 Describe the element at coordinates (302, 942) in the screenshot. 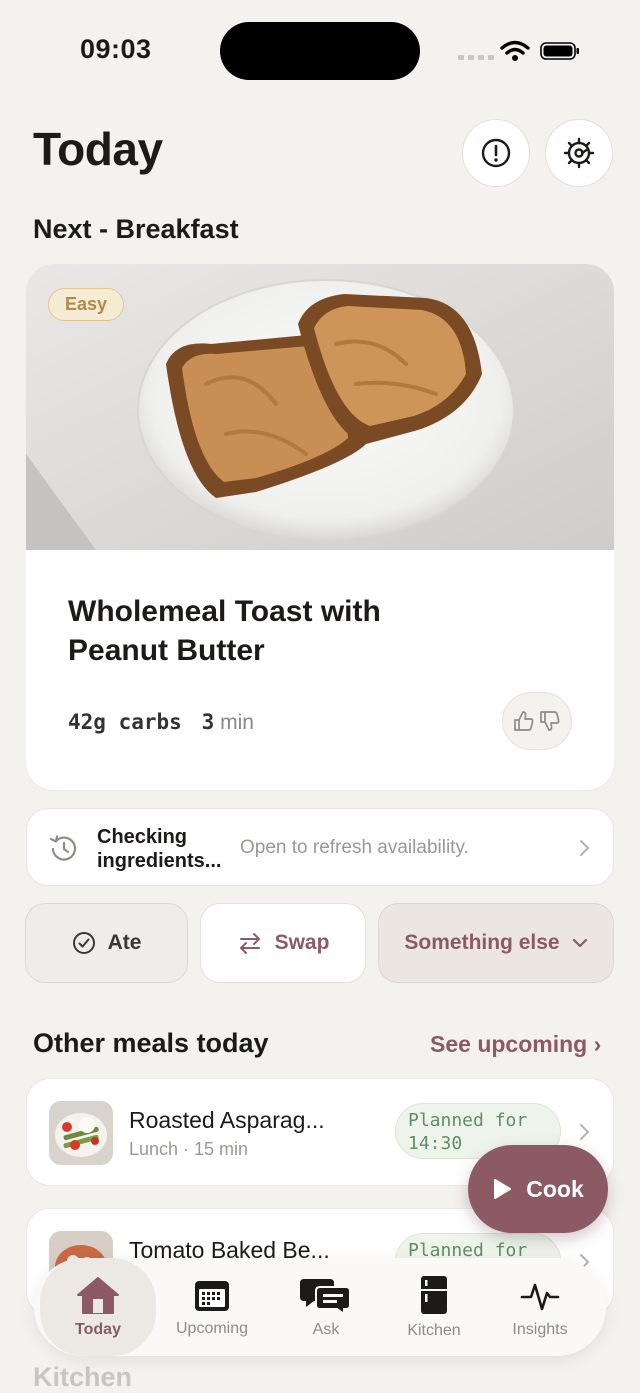

I see `swap-label: Swap` at that location.